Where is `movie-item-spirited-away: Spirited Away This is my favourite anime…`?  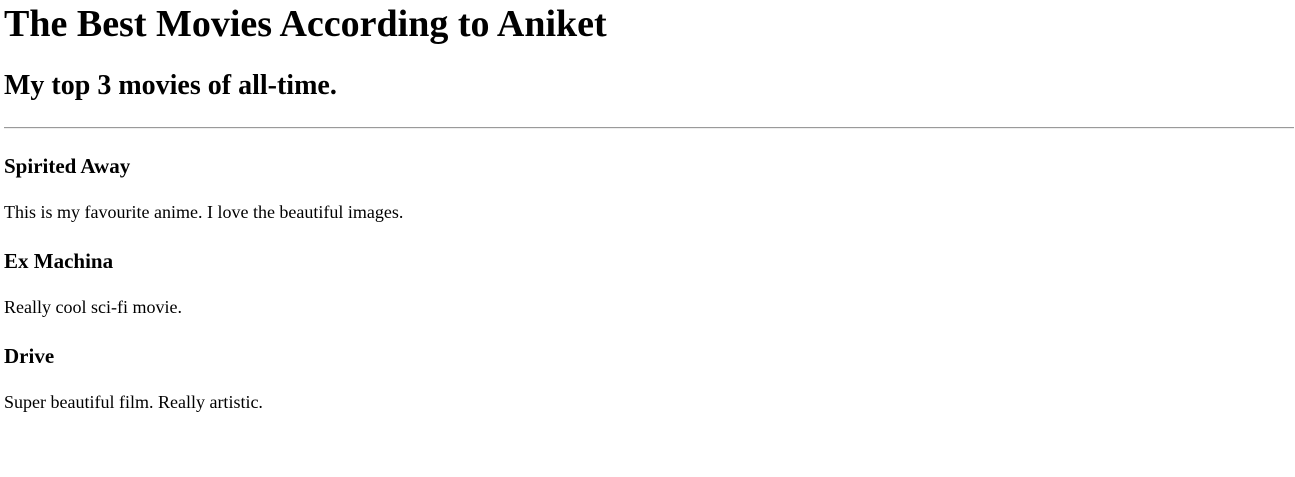 movie-item-spirited-away: Spirited Away This is my favourite anime… is located at coordinates (649, 188).